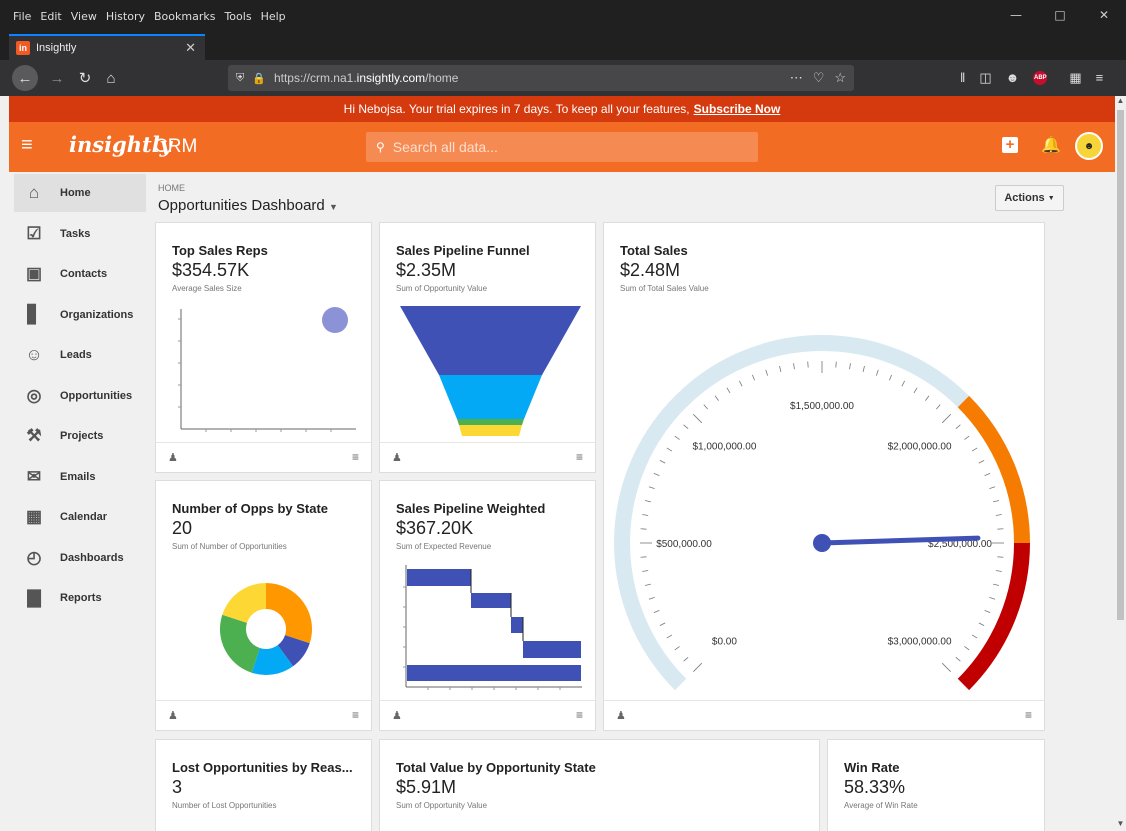 This screenshot has height=831, width=1126. What do you see at coordinates (1060, 15) in the screenshot?
I see `maximize-icon: □` at bounding box center [1060, 15].